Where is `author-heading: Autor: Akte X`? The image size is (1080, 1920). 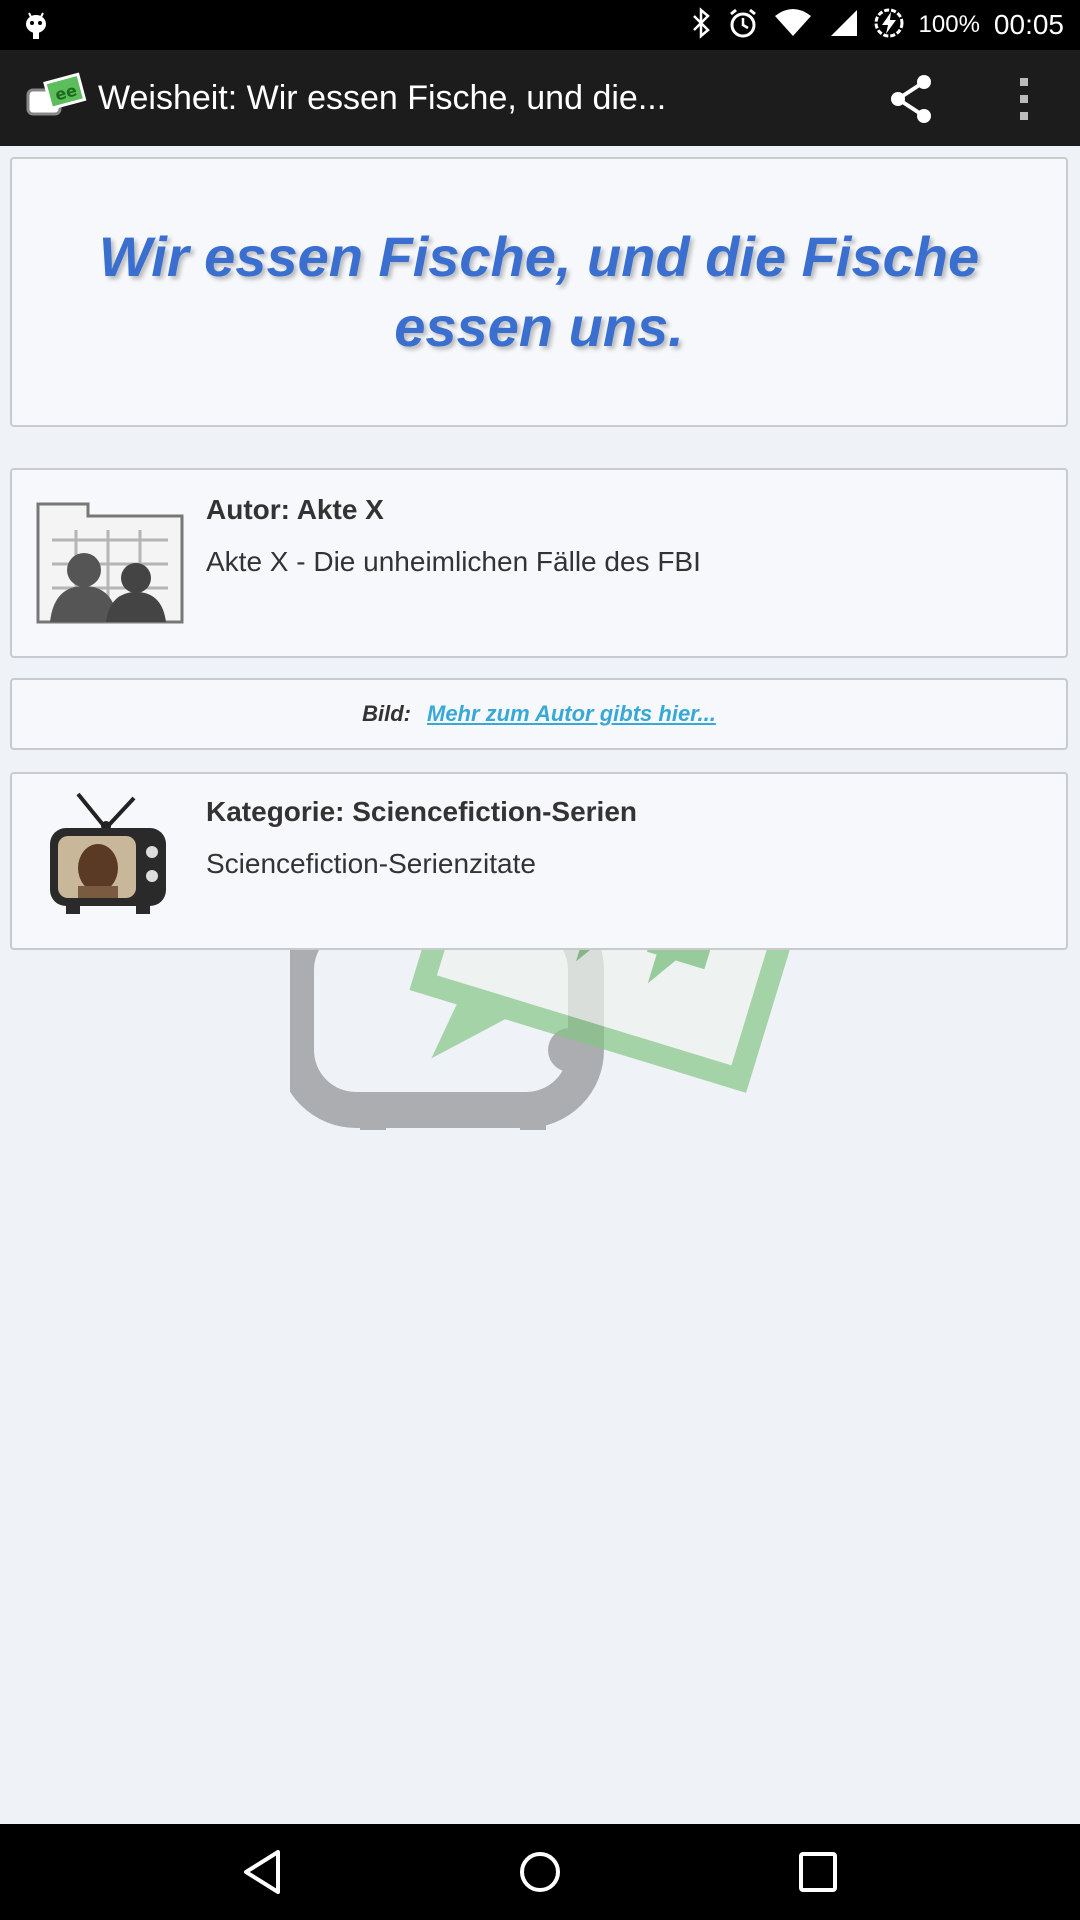
author-heading: Autor: Akte X is located at coordinates (295, 509).